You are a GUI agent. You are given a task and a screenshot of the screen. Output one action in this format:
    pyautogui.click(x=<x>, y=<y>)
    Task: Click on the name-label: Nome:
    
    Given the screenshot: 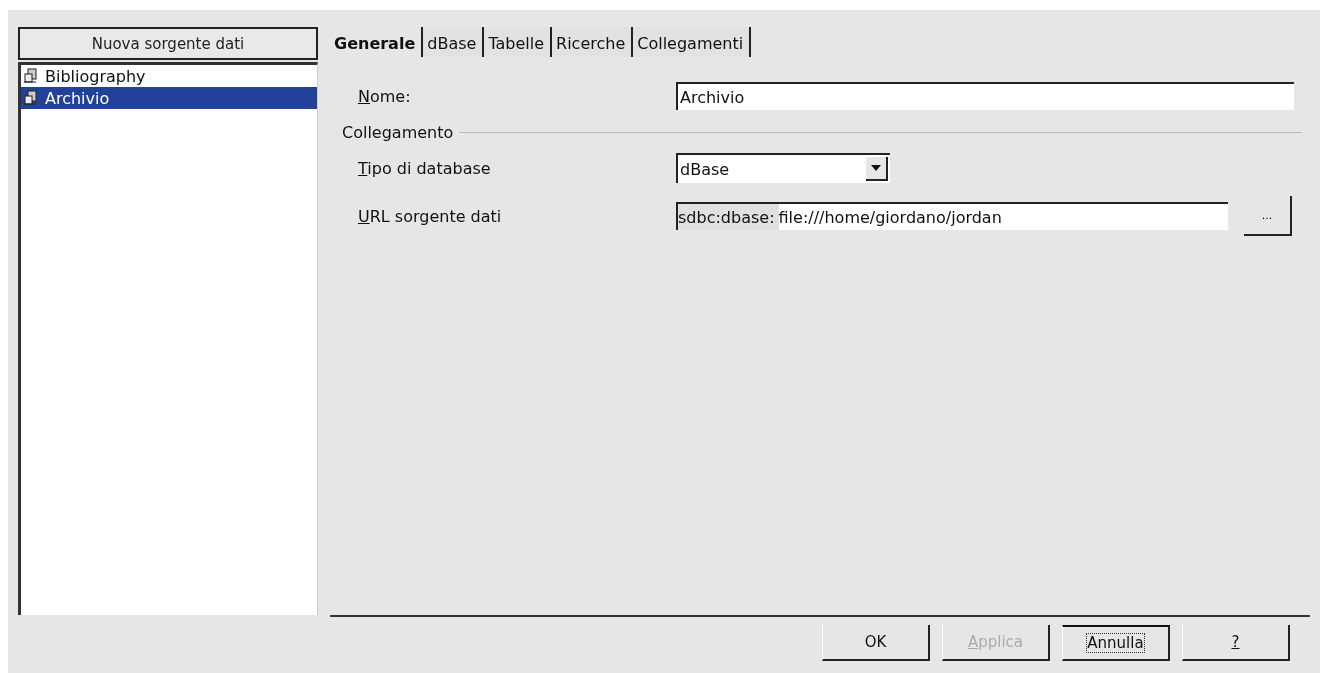 What is the action you would take?
    pyautogui.click(x=385, y=96)
    